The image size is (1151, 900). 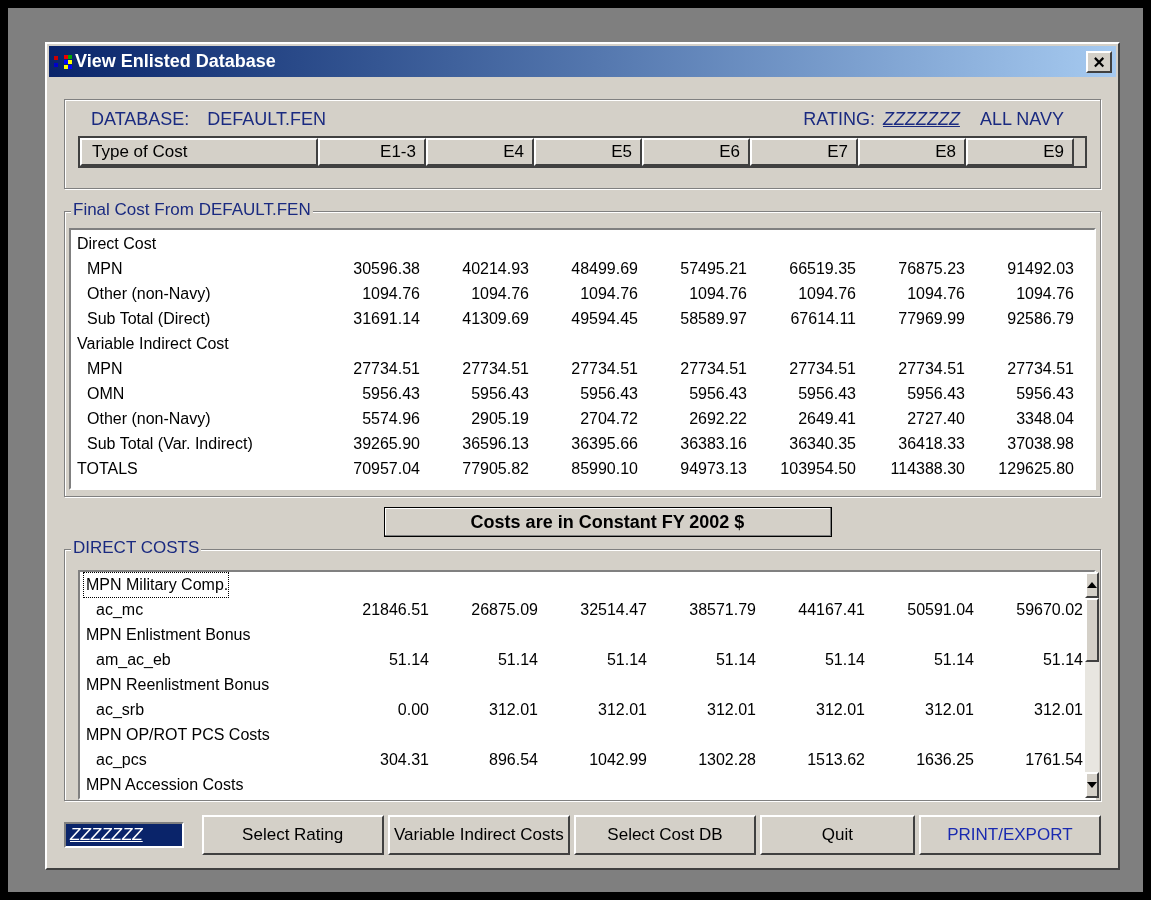 I want to click on table-cell-text: 1761.54, so click(x=1054, y=759).